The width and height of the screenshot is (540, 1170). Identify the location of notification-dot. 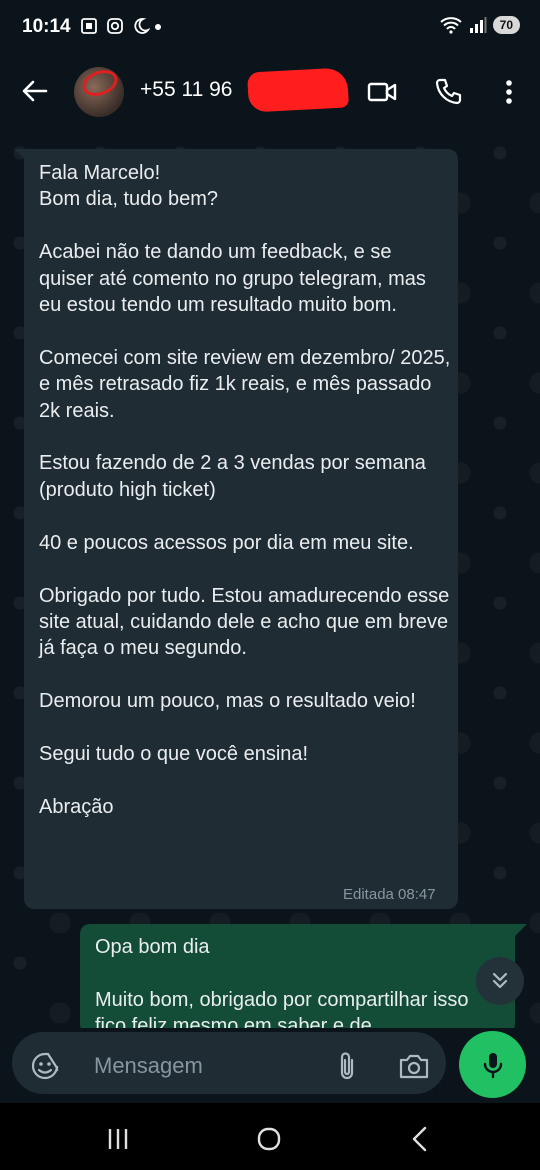
(158, 27).